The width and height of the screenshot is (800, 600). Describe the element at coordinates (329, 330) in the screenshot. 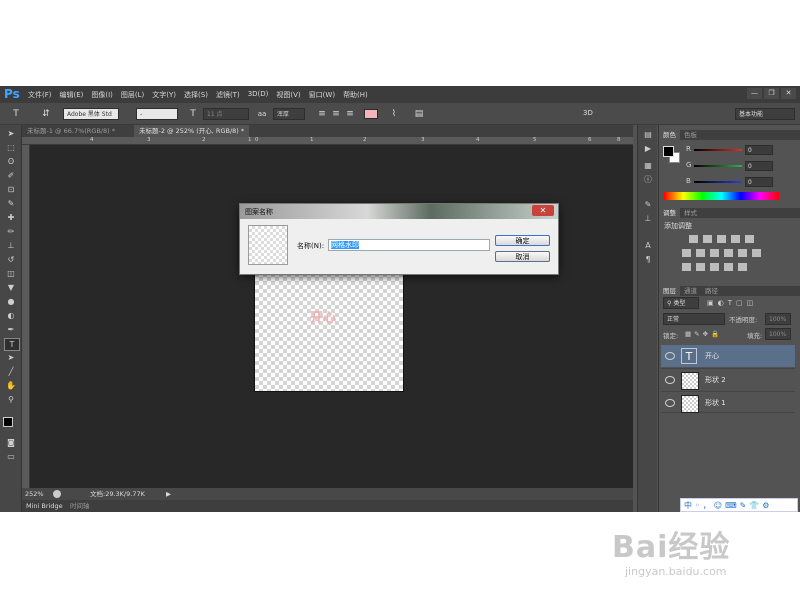

I see `document-canvas: 开心` at that location.